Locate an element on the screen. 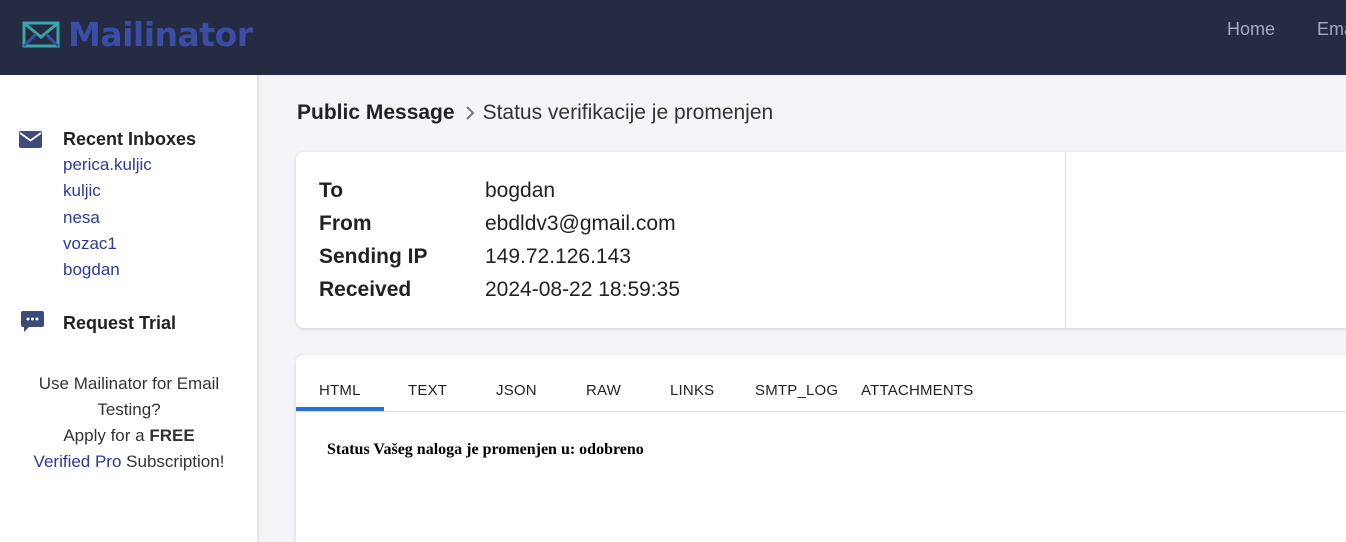  sending-ip-label: Sending IP is located at coordinates (373, 256).